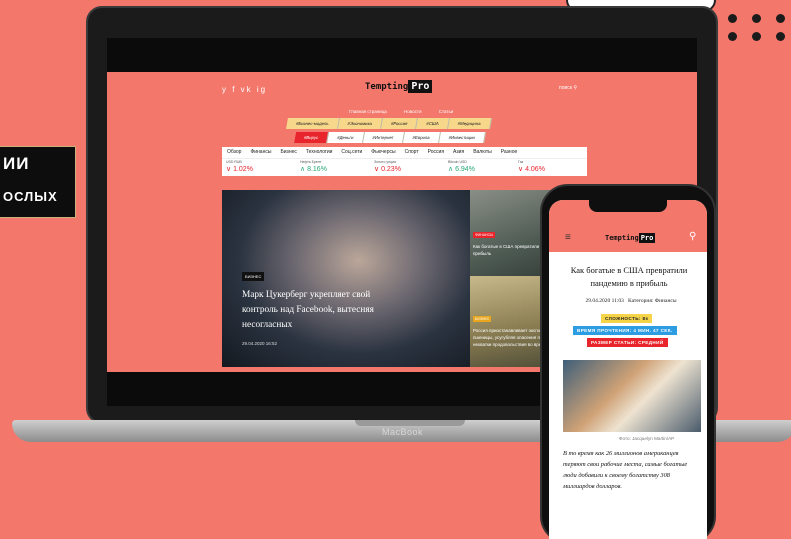 The height and width of the screenshot is (539, 791). I want to click on social-icons: y f vk ig, so click(244, 89).